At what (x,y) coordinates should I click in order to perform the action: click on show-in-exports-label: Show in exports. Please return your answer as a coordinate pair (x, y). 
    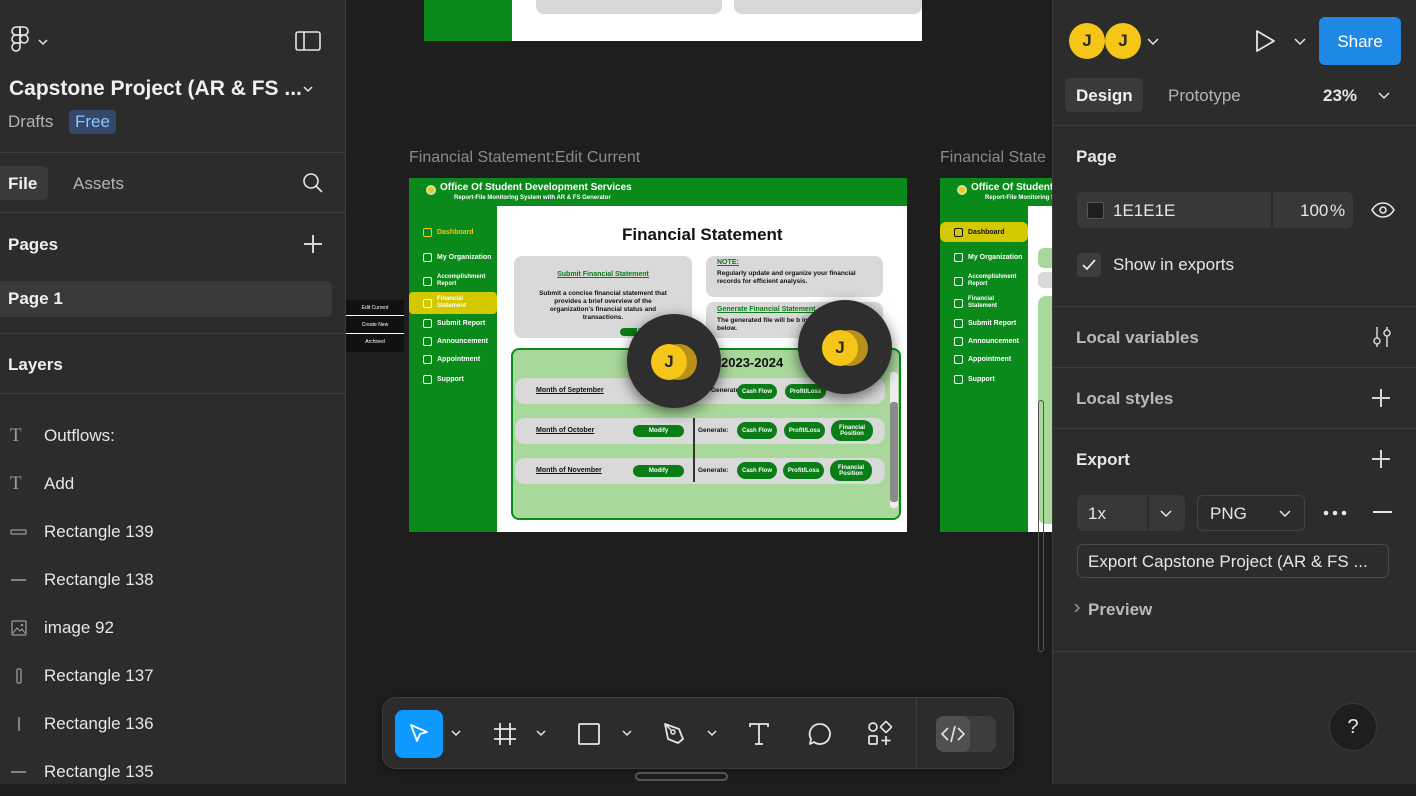
    Looking at the image, I should click on (1173, 265).